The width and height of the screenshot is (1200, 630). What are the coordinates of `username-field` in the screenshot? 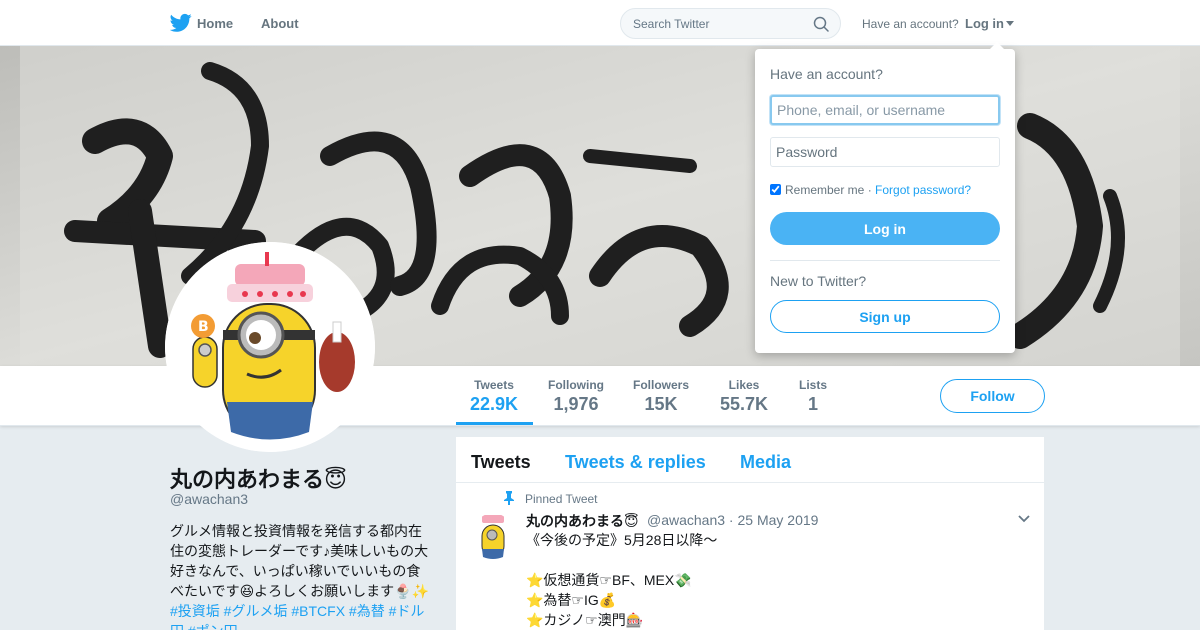 It's located at (885, 110).